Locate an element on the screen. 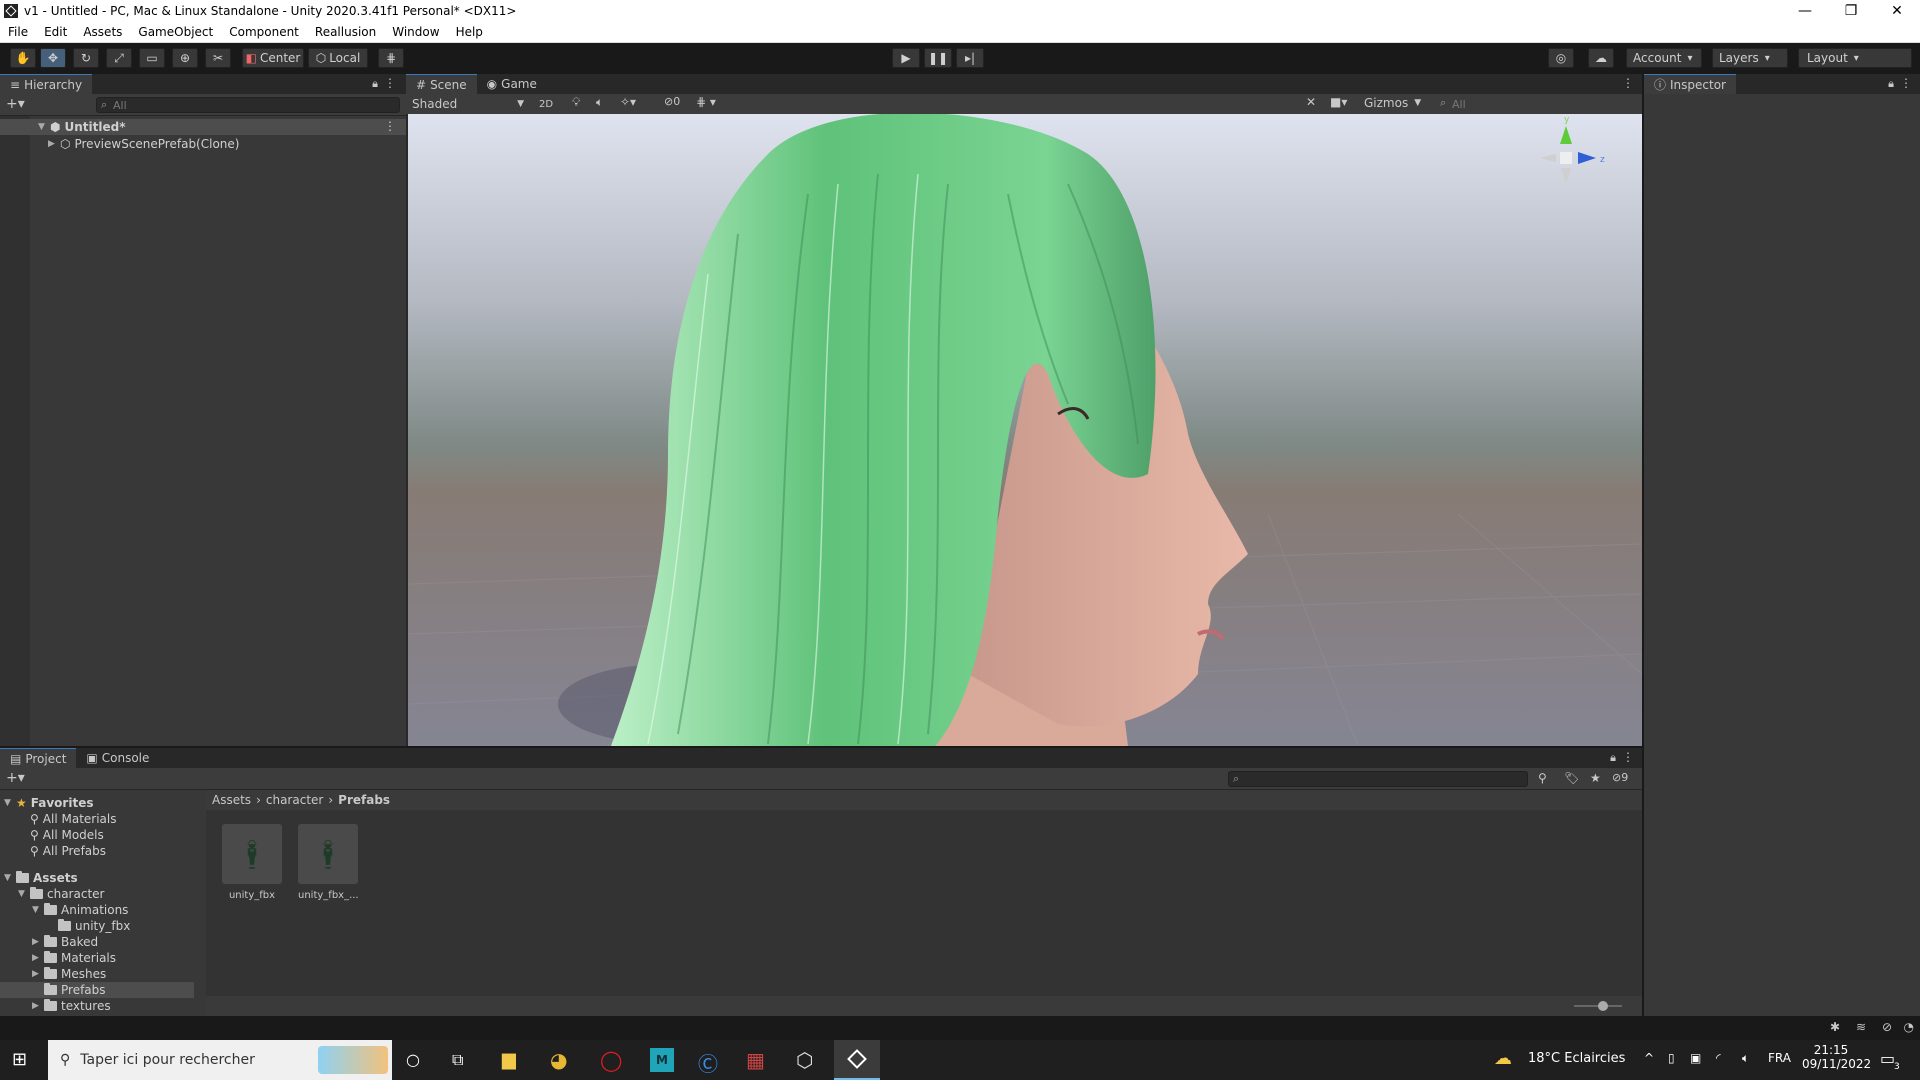  menu-help: Help is located at coordinates (469, 32).